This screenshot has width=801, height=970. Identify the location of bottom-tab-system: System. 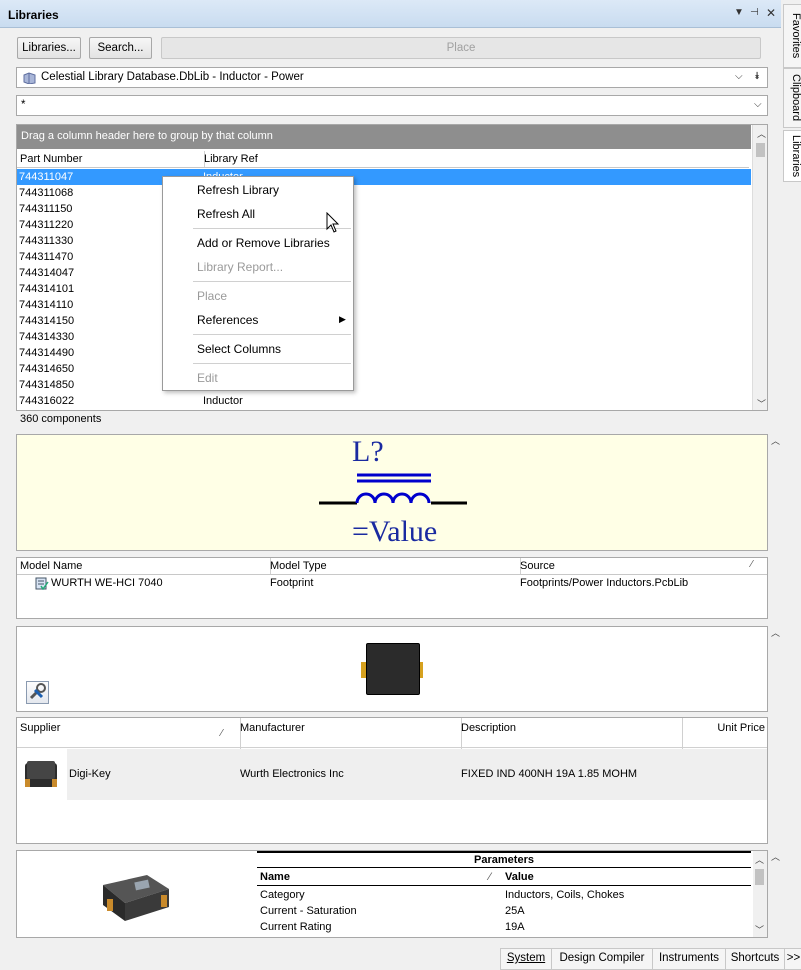
(526, 959).